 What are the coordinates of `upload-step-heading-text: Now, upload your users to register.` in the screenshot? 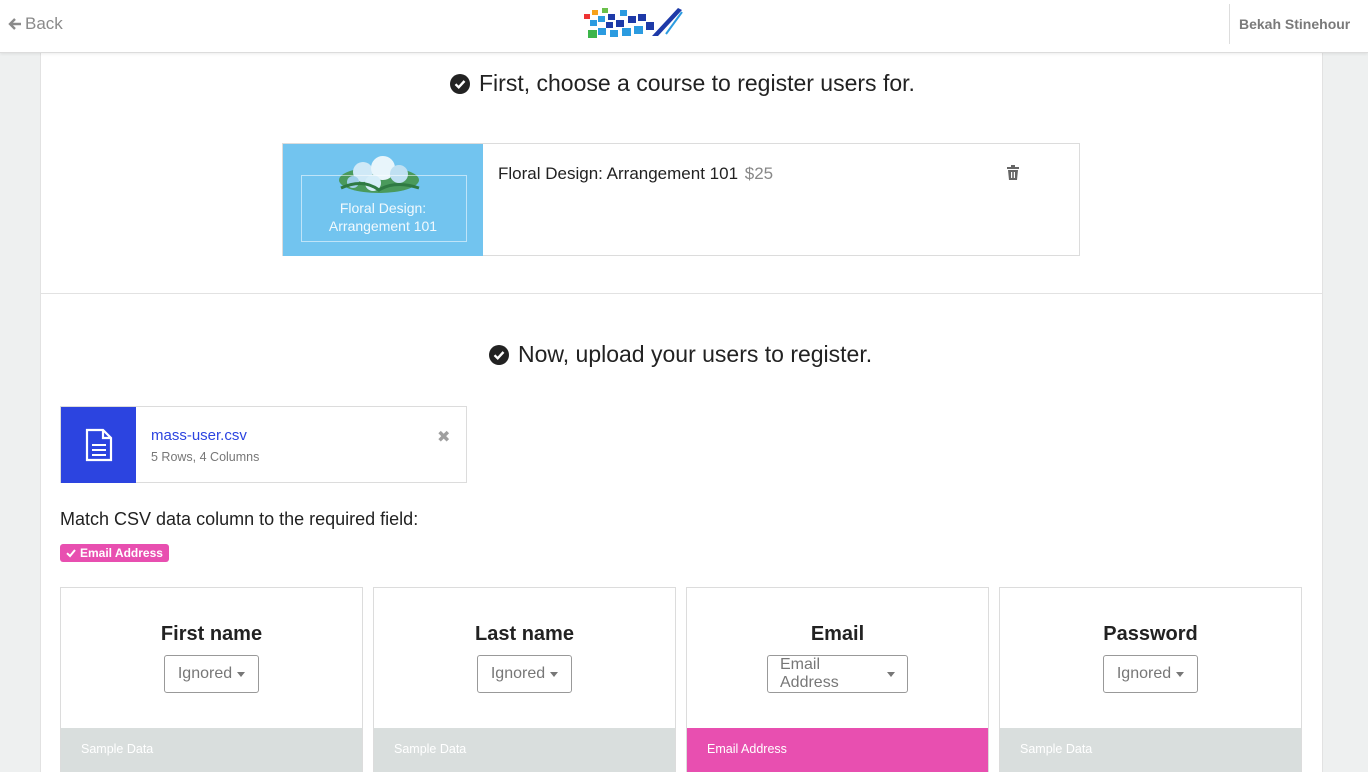 It's located at (695, 354).